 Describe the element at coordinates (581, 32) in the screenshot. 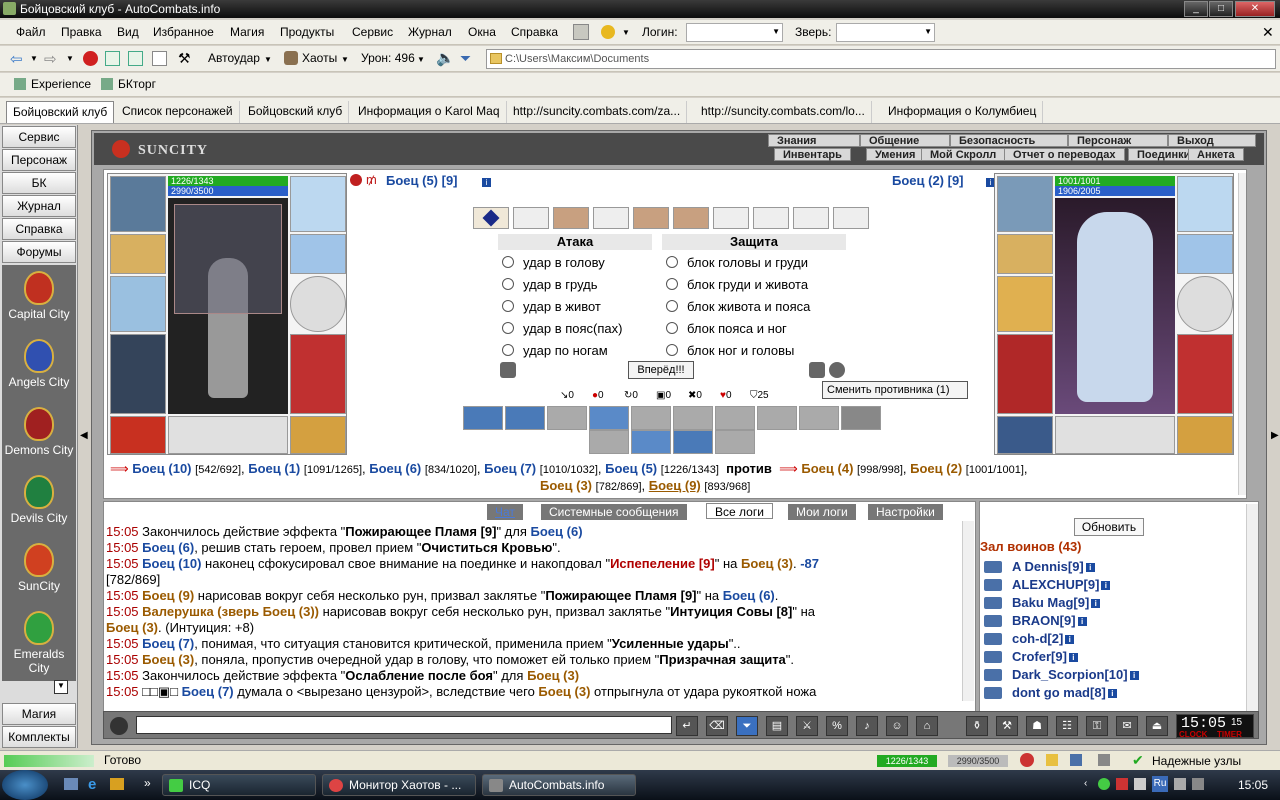

I see `calculator-icon` at that location.